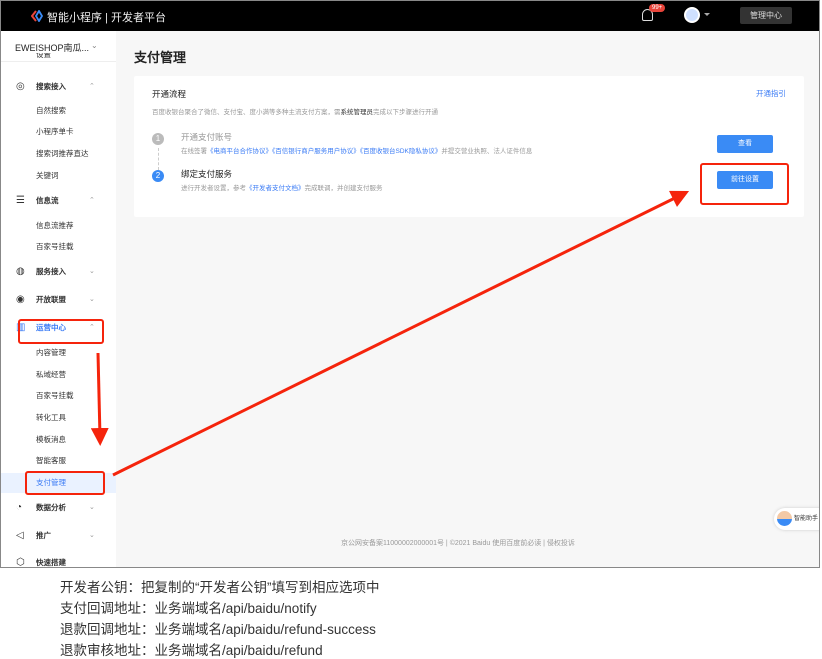 The image size is (822, 659). Describe the element at coordinates (220, 587) in the screenshot. I see `note-line: 开发者公钥：把复制的“开发者公钥”填写到相应选项中` at that location.